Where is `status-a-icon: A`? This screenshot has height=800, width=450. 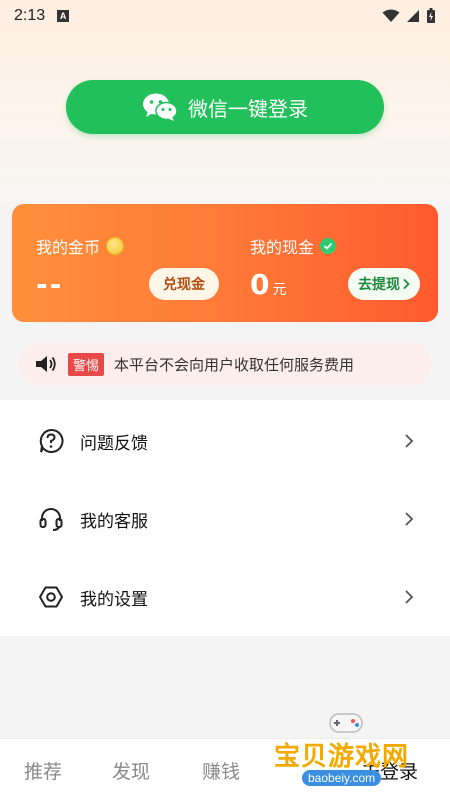
status-a-icon: A is located at coordinates (63, 16).